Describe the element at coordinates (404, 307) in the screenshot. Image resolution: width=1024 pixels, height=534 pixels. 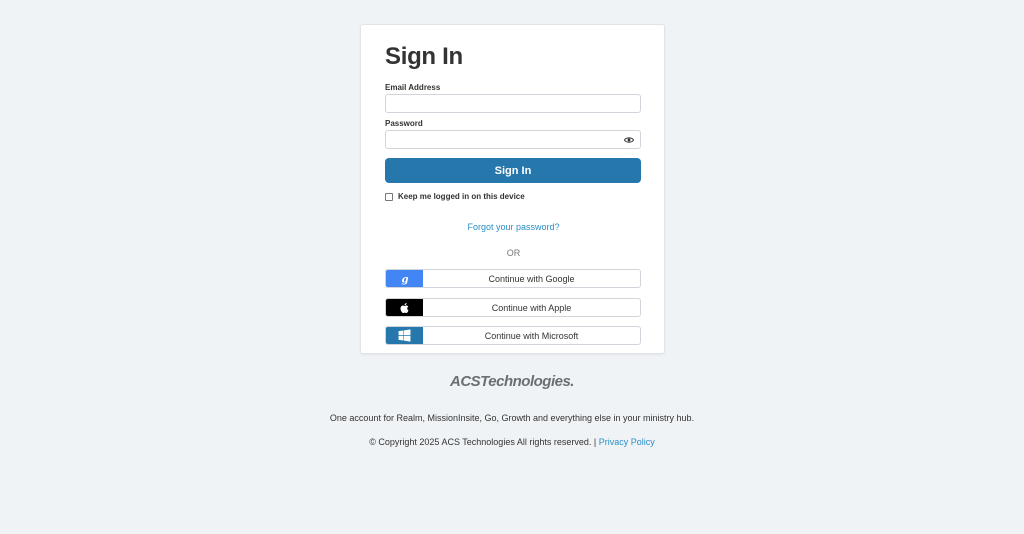
I see `apple-icon` at that location.